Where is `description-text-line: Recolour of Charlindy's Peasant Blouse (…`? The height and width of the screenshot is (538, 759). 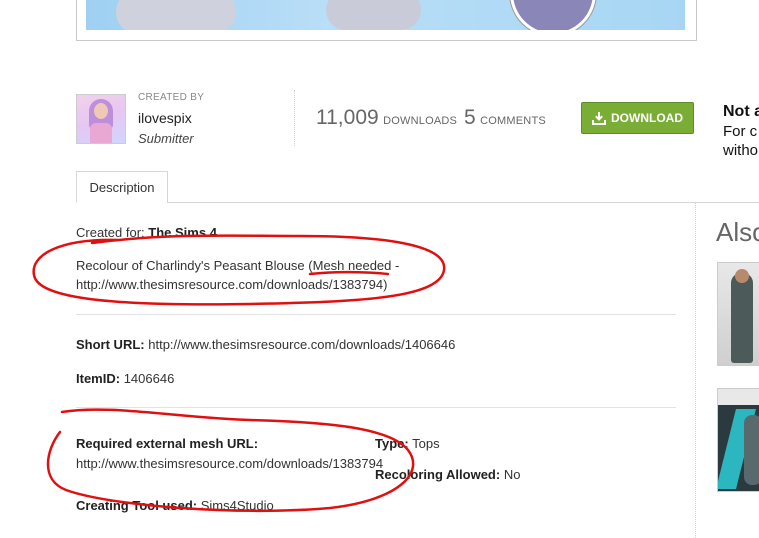 description-text-line: Recolour of Charlindy's Peasant Blouse (… is located at coordinates (237, 265).